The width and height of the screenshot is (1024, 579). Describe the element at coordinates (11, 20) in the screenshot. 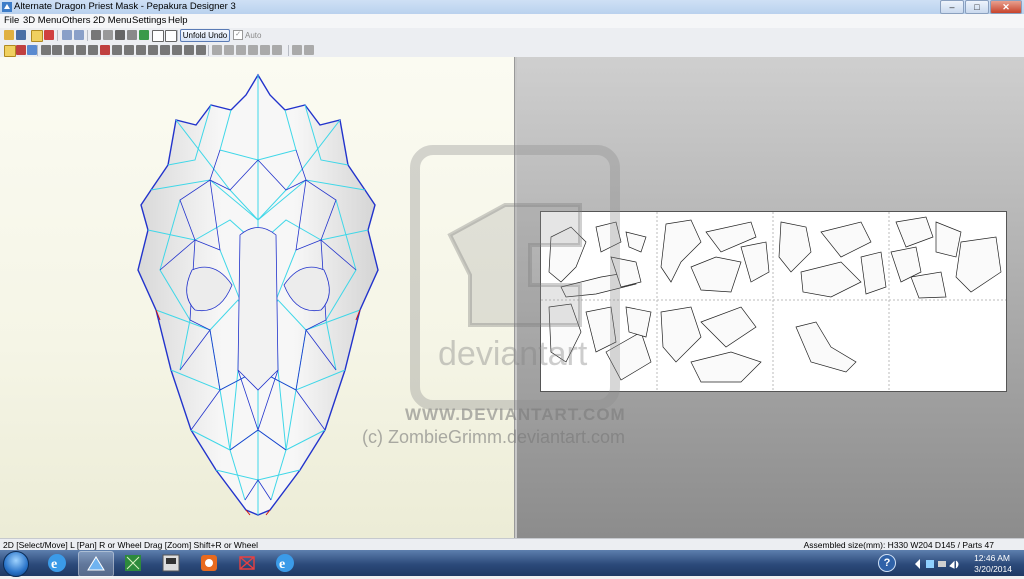

I see `menu-file: File` at that location.